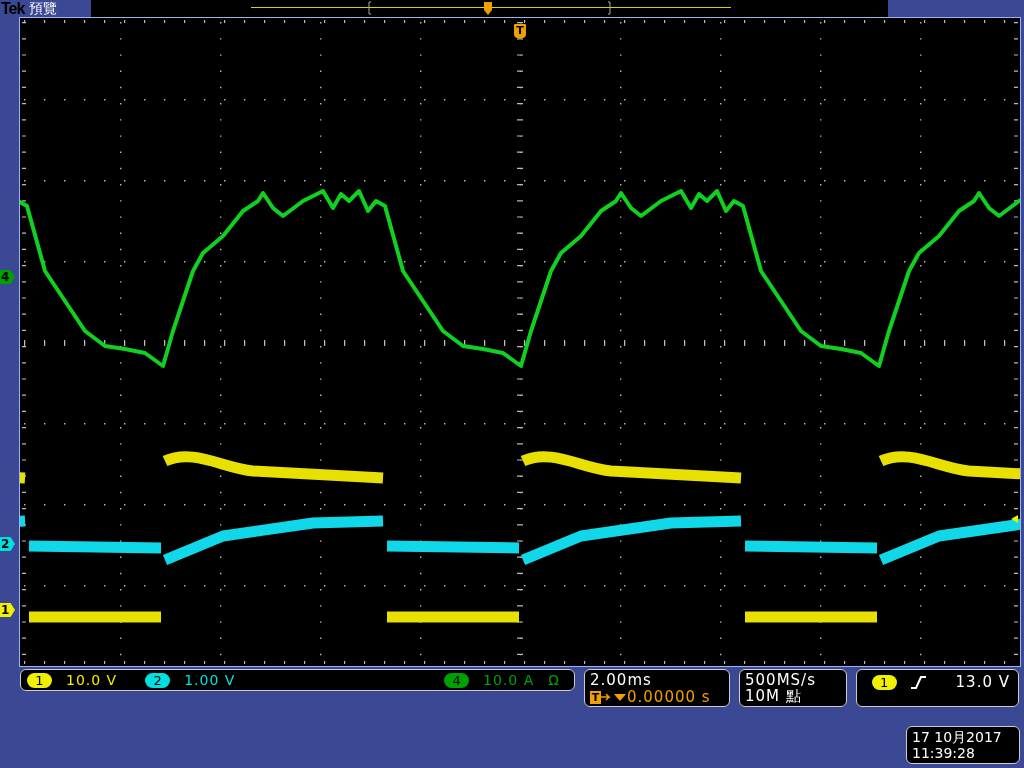 The width and height of the screenshot is (1024, 768). Describe the element at coordinates (43, 8) in the screenshot. I see `mode-label: 預覽` at that location.